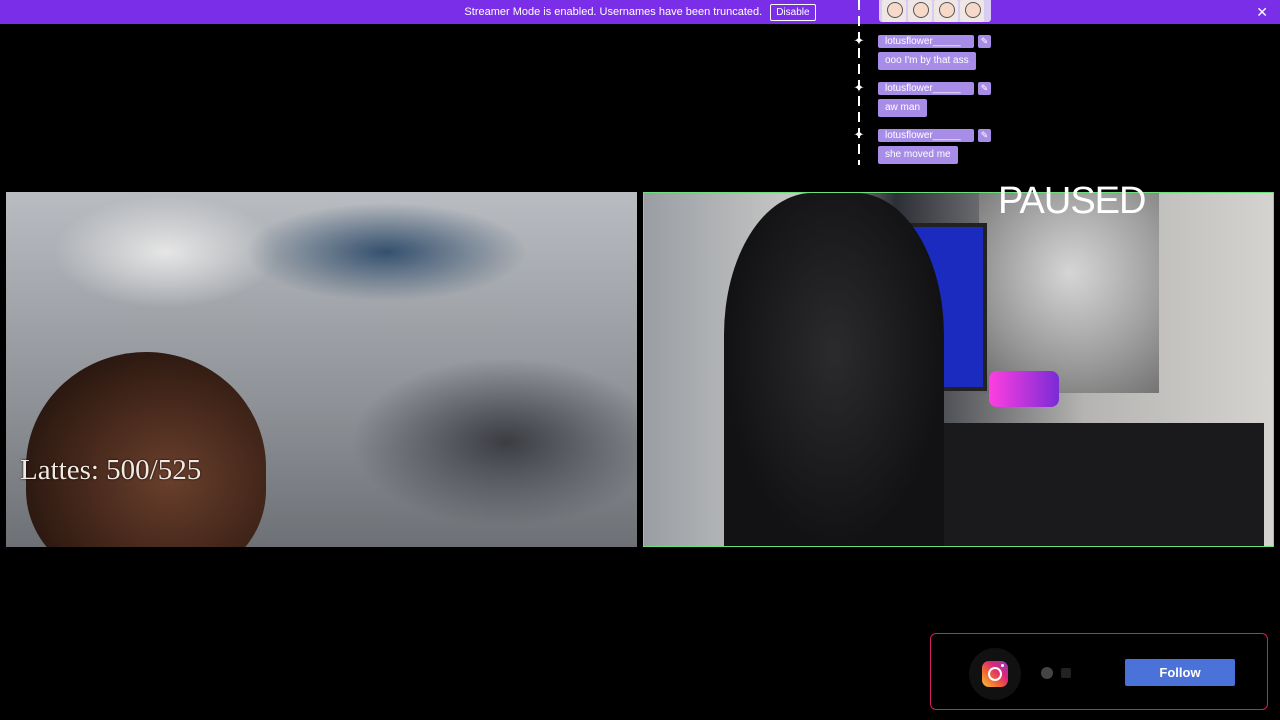  What do you see at coordinates (1262, 12) in the screenshot?
I see `close-banner-icon: ✕` at bounding box center [1262, 12].